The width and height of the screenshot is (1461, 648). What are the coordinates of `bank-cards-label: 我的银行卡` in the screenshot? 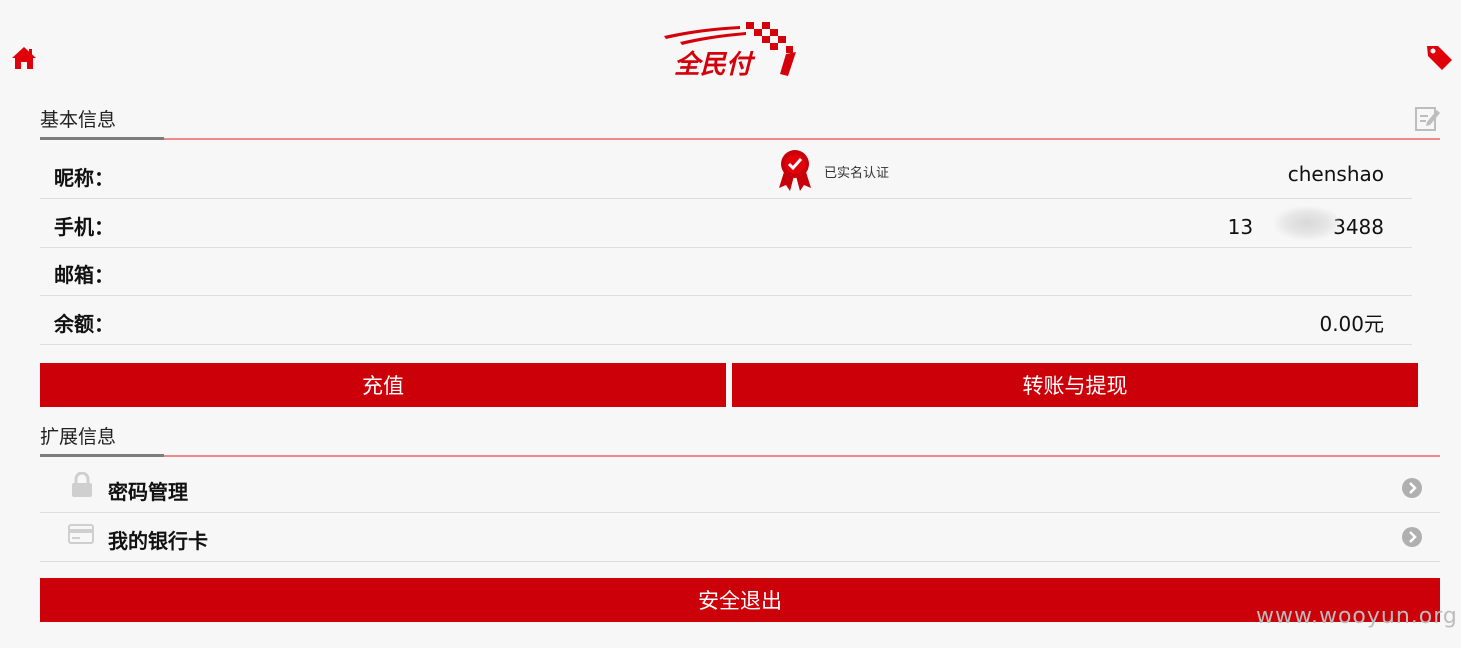 It's located at (158, 541).